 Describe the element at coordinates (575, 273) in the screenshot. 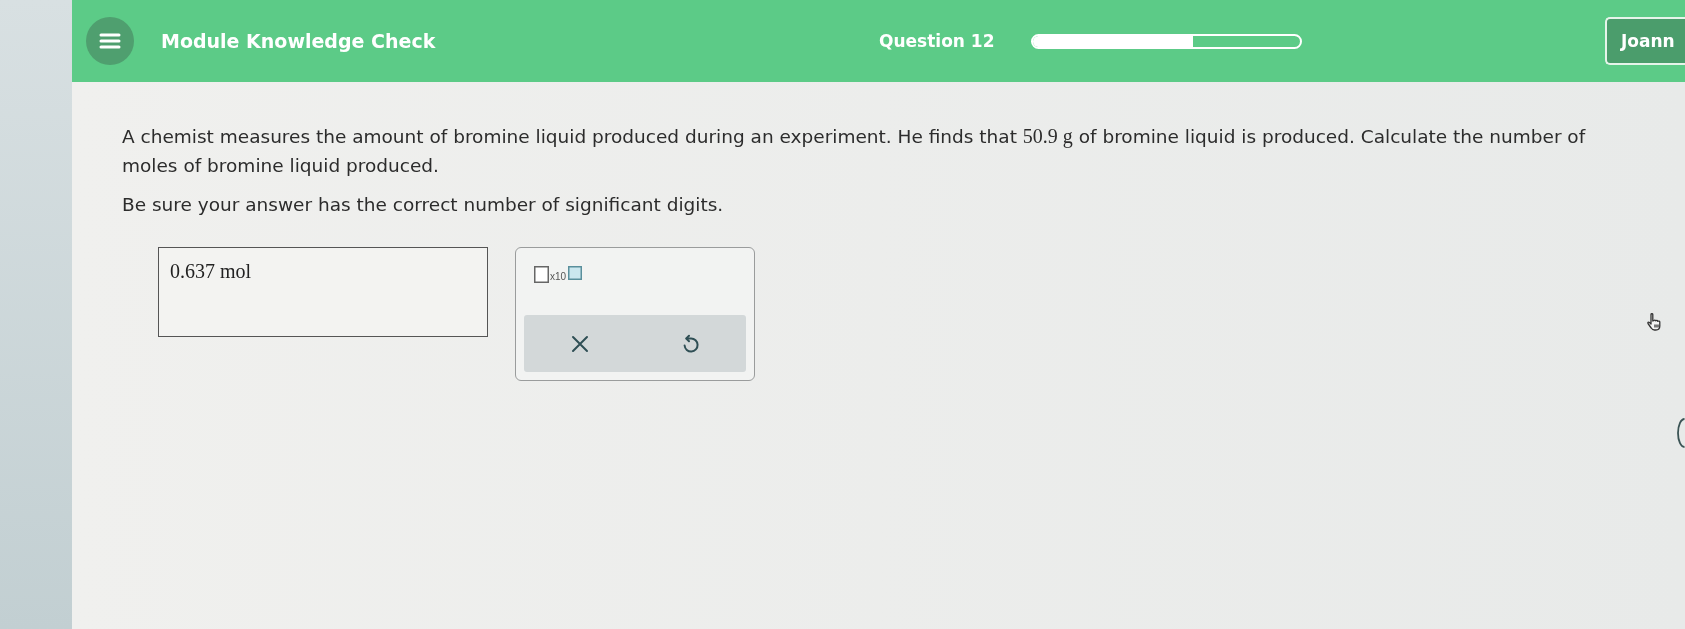

I see `exponent-box-icon` at that location.